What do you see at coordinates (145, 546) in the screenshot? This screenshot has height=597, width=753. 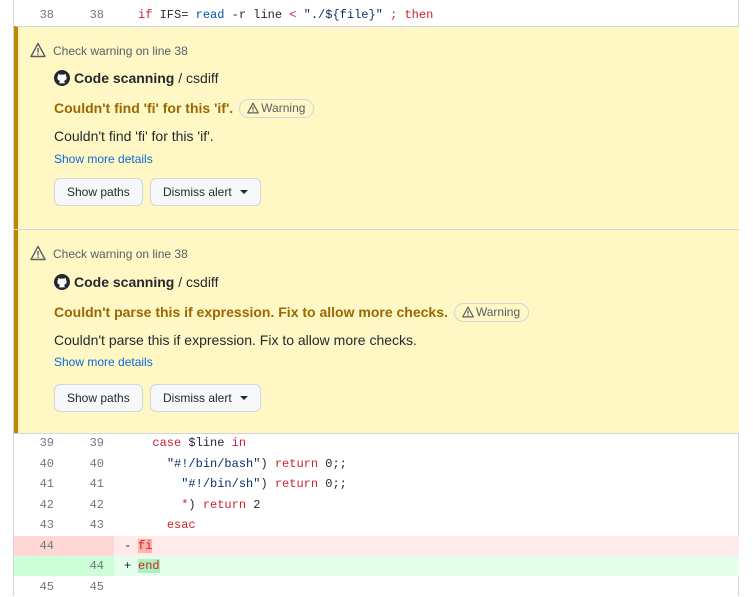 I see `code-line: fi` at bounding box center [145, 546].